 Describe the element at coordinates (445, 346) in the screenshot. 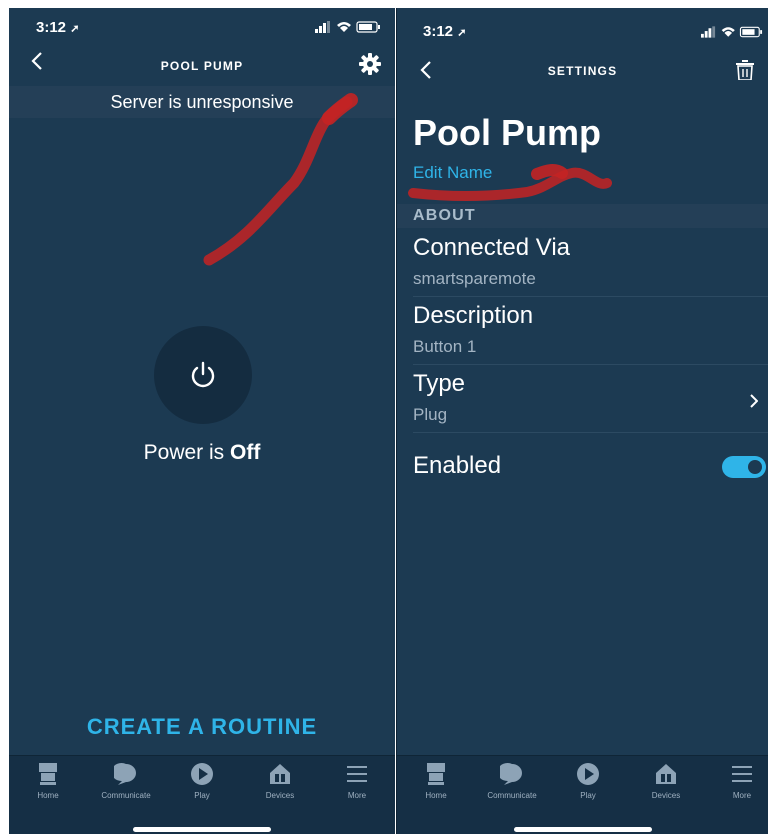

I see `row-value: Button 1` at that location.